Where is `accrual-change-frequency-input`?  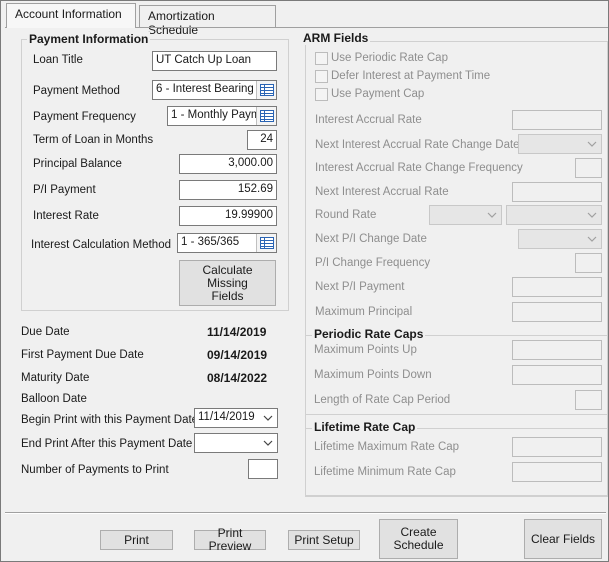
accrual-change-frequency-input is located at coordinates (588, 168).